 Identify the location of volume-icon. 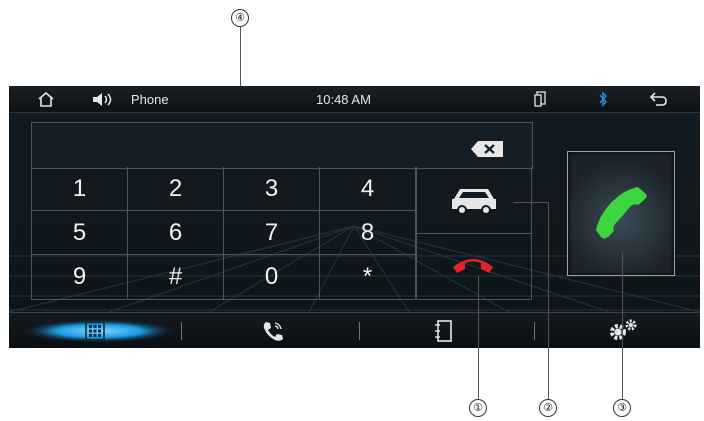
(103, 99).